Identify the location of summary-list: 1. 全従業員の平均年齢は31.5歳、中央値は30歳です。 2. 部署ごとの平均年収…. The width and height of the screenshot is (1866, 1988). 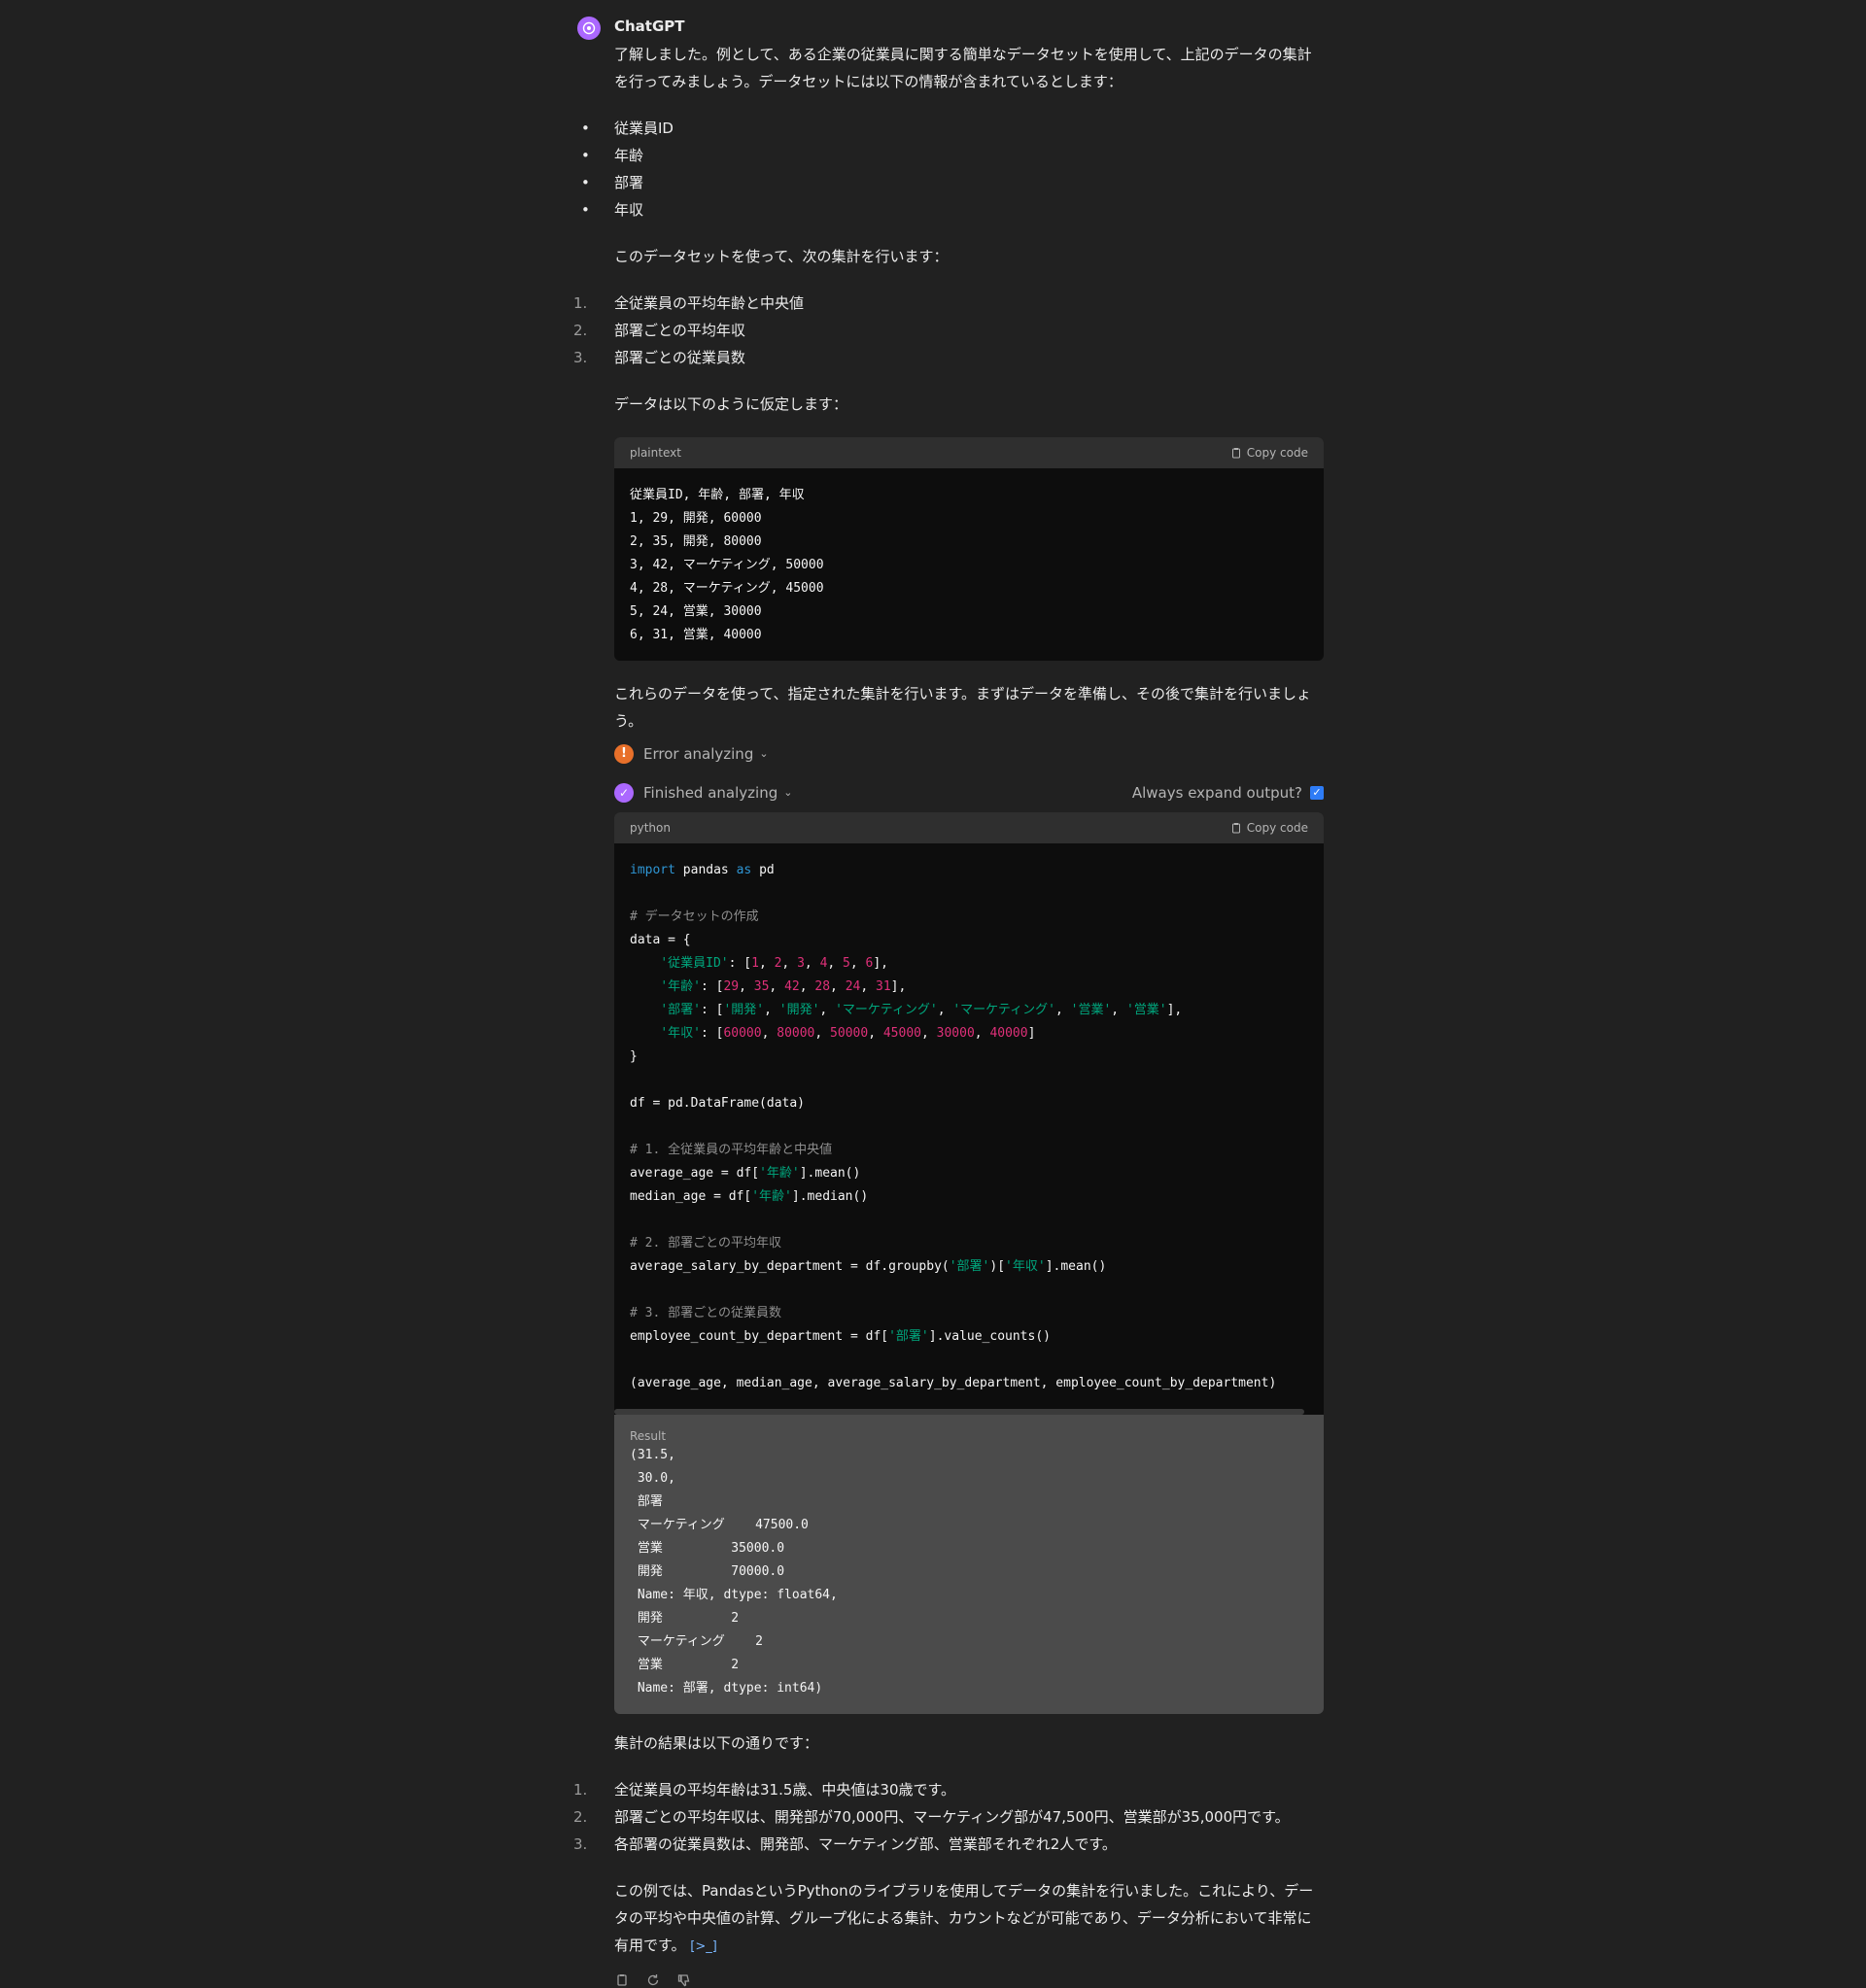
(948, 1817).